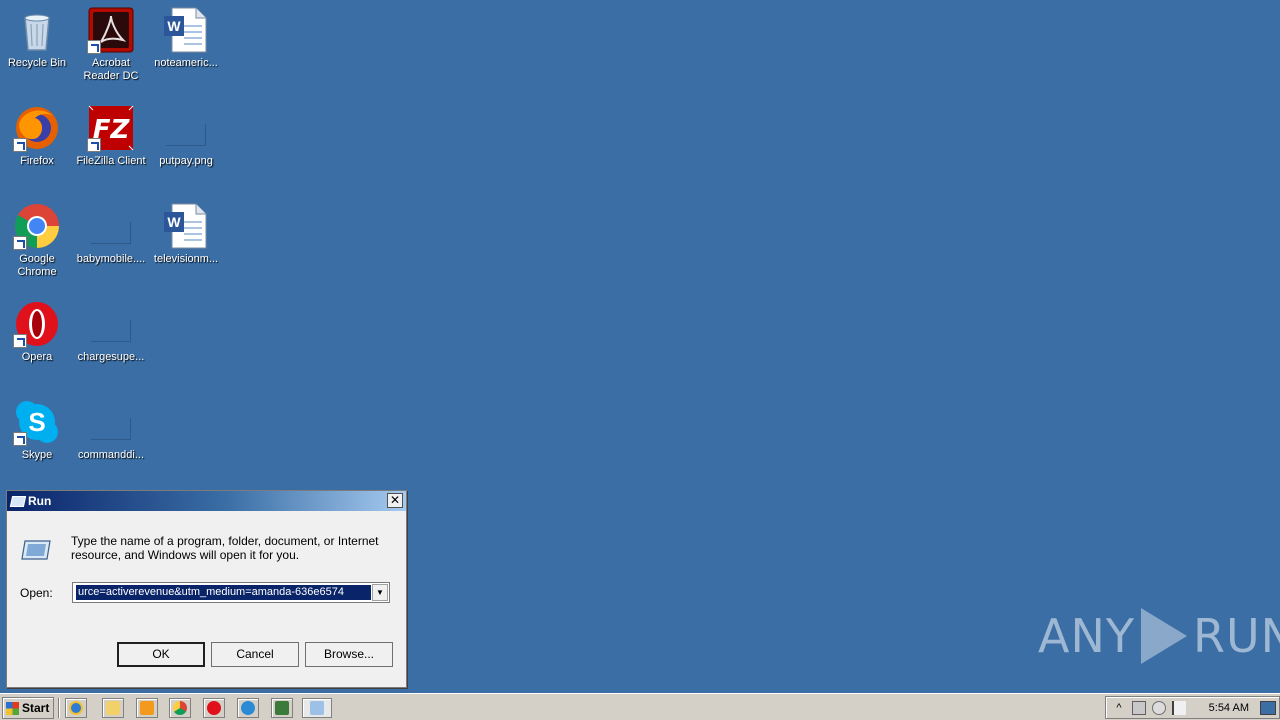  Describe the element at coordinates (1139, 707) in the screenshot. I see `network-icon` at that location.